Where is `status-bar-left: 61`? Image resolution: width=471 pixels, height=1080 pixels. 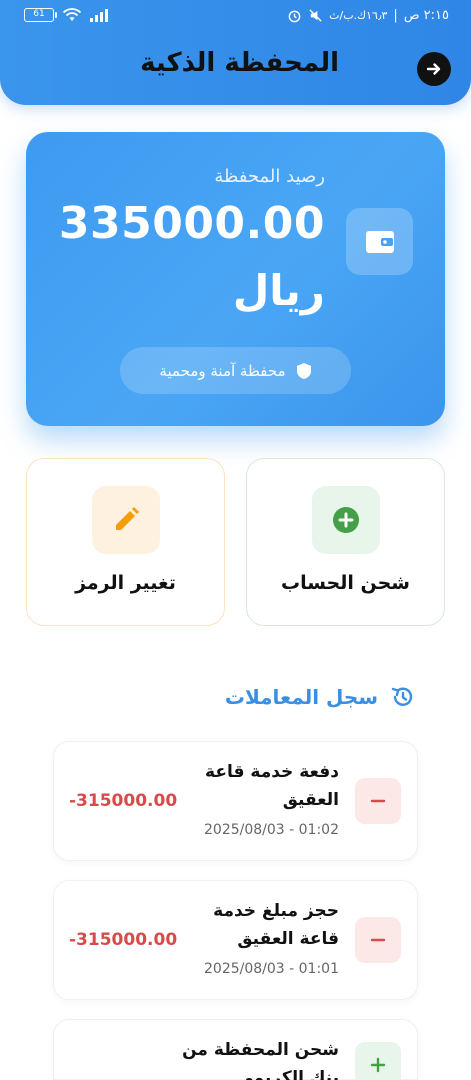
status-bar-left: 61 is located at coordinates (67, 15).